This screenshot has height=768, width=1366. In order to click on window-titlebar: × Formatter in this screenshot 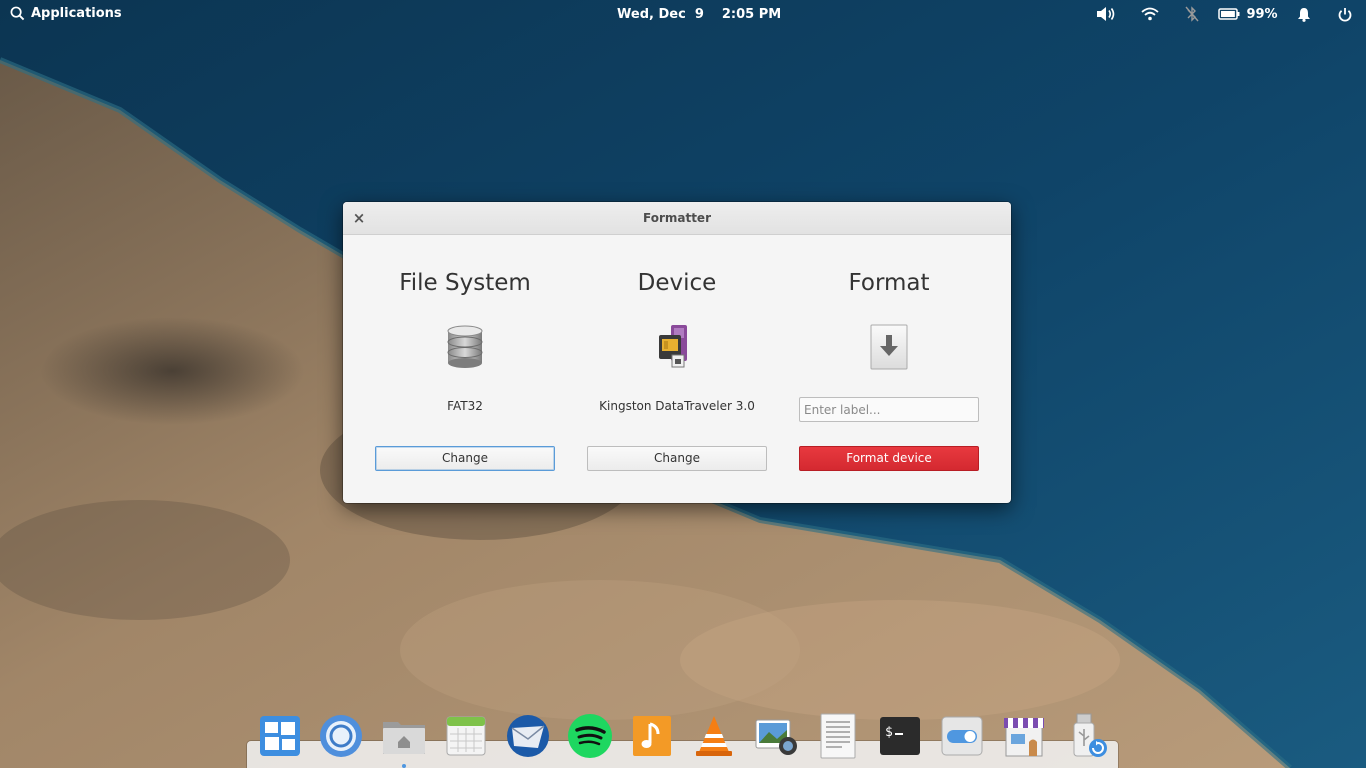, I will do `click(677, 218)`.